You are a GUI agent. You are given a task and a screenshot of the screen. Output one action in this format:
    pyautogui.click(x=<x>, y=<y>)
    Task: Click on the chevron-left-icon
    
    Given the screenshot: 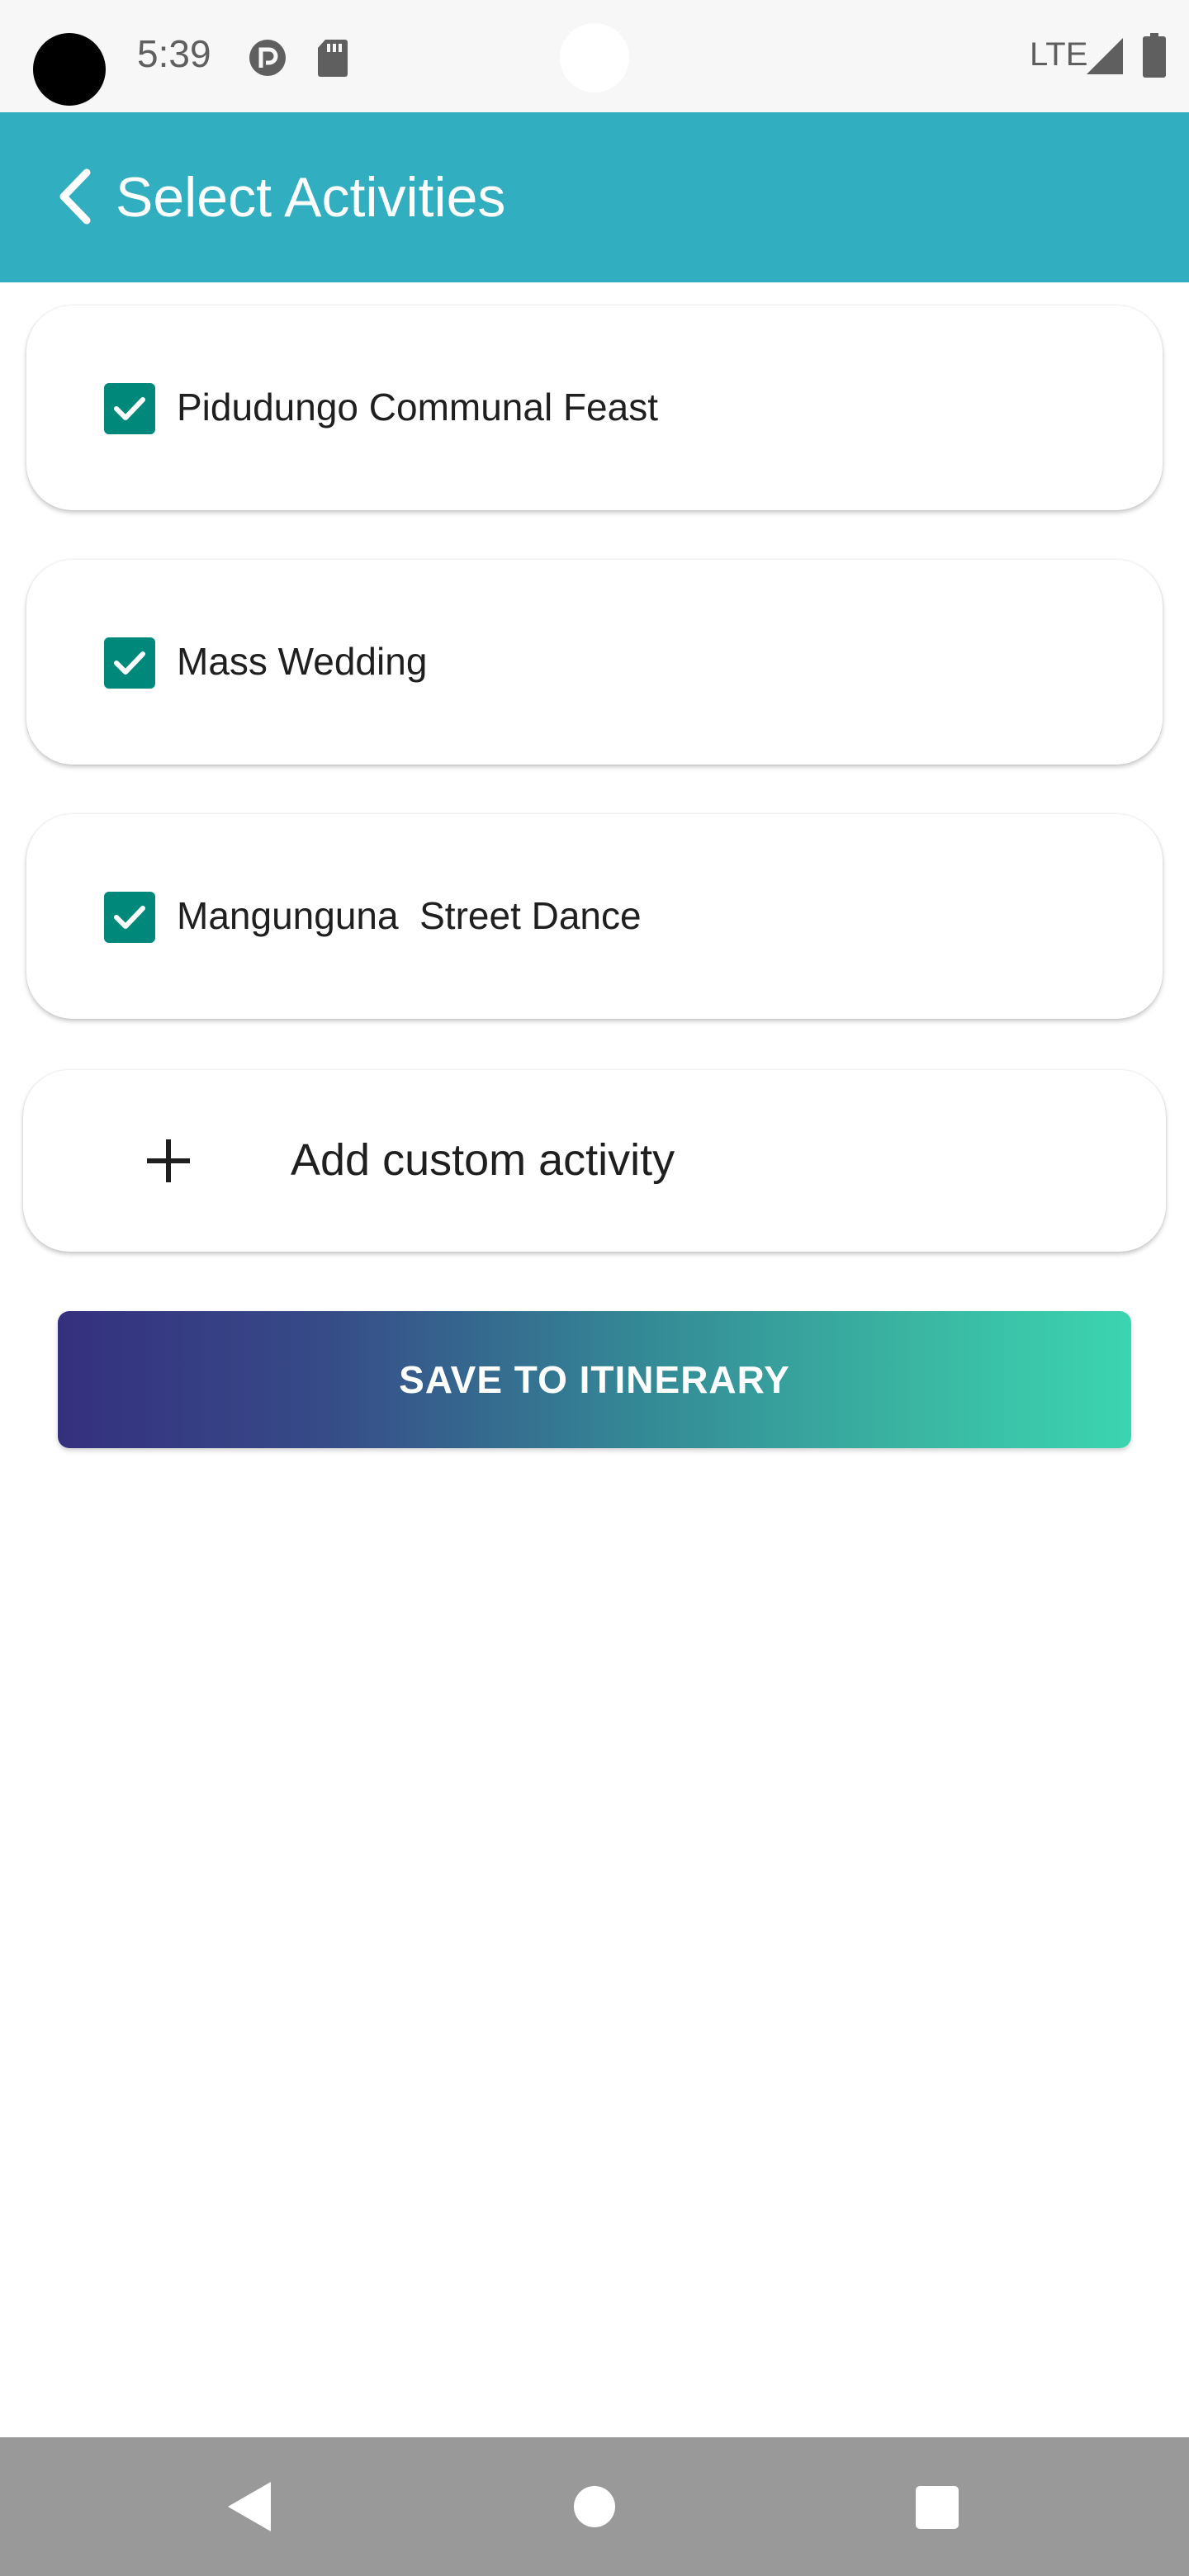 What is the action you would take?
    pyautogui.click(x=75, y=196)
    